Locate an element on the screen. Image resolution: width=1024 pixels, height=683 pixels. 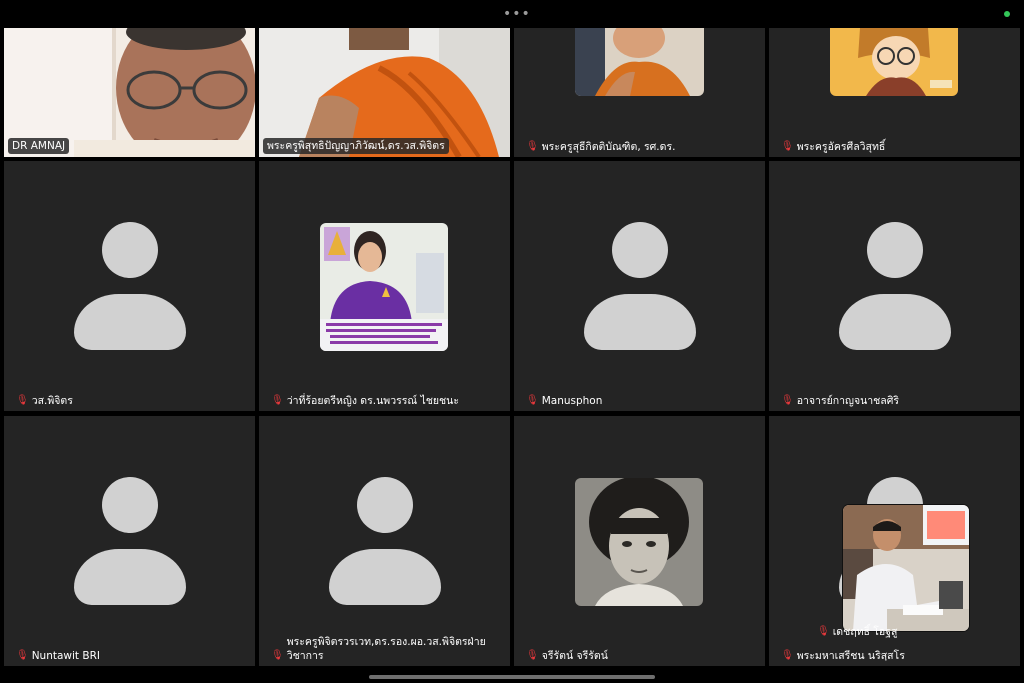
participant-name-tag: 🎙︎ พระมหาเสรีชน นริสฺสโร is located at coordinates (843, 656).